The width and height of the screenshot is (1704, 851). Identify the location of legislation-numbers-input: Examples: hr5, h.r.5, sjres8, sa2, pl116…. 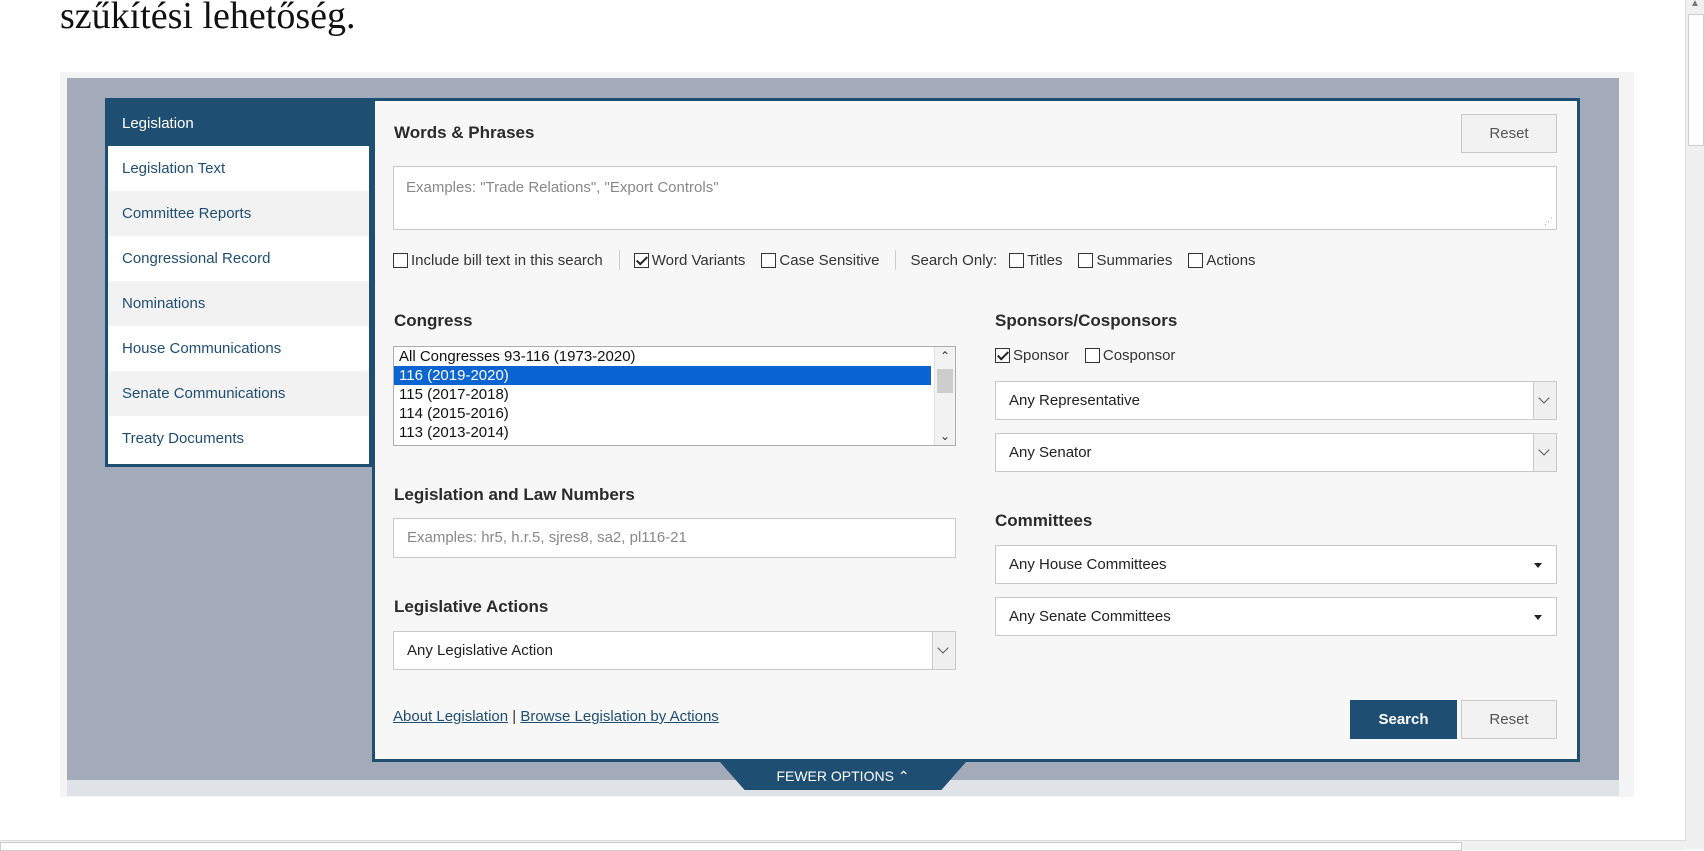
(674, 538).